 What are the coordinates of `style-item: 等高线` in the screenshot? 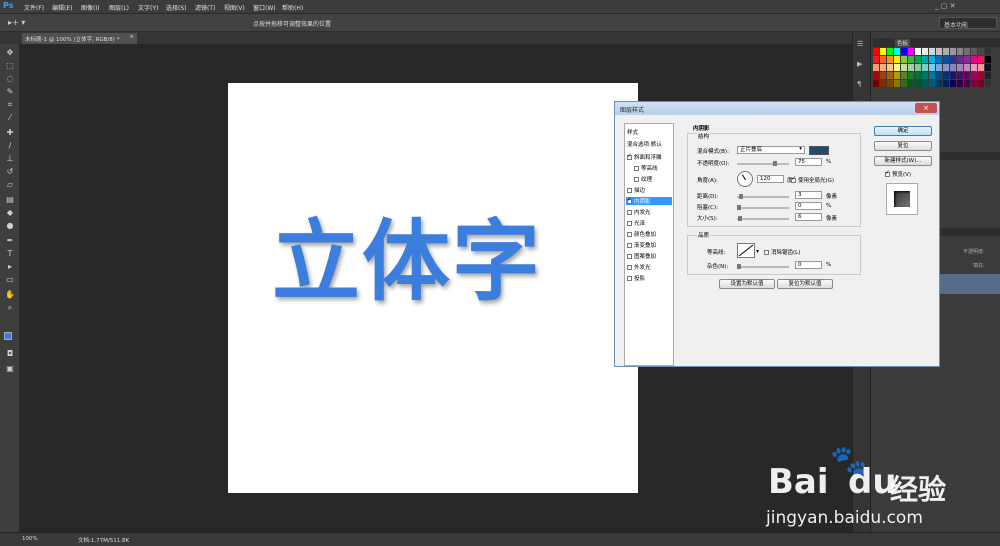 It's located at (646, 168).